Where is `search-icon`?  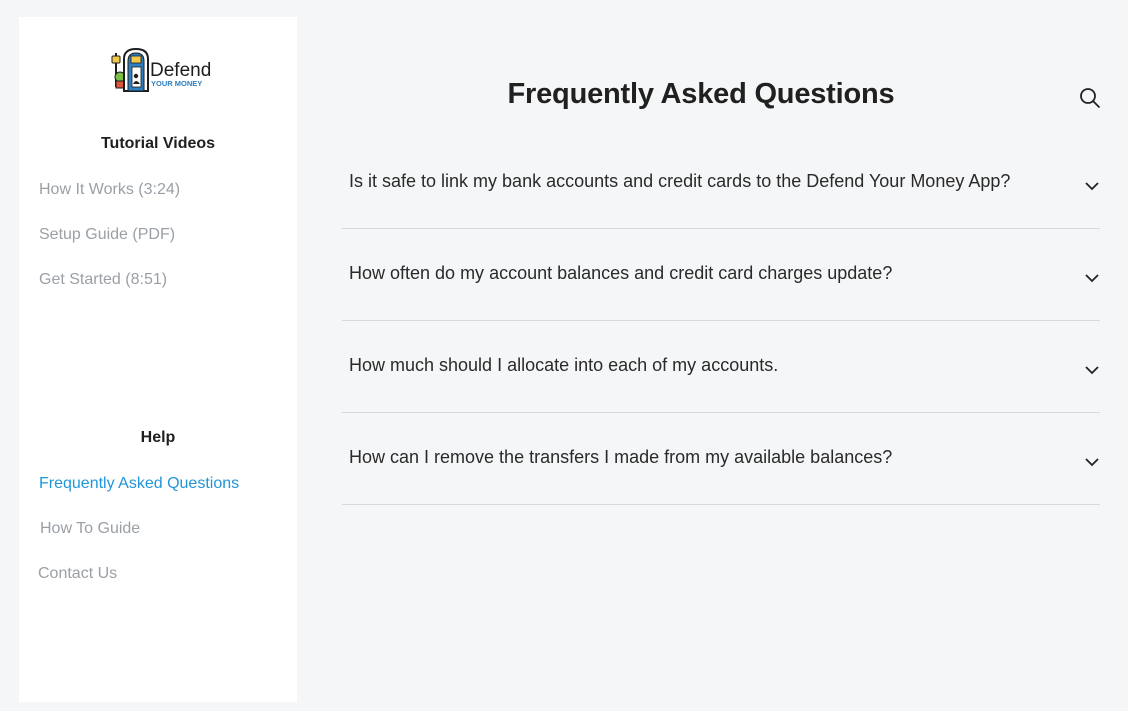
search-icon is located at coordinates (1090, 98).